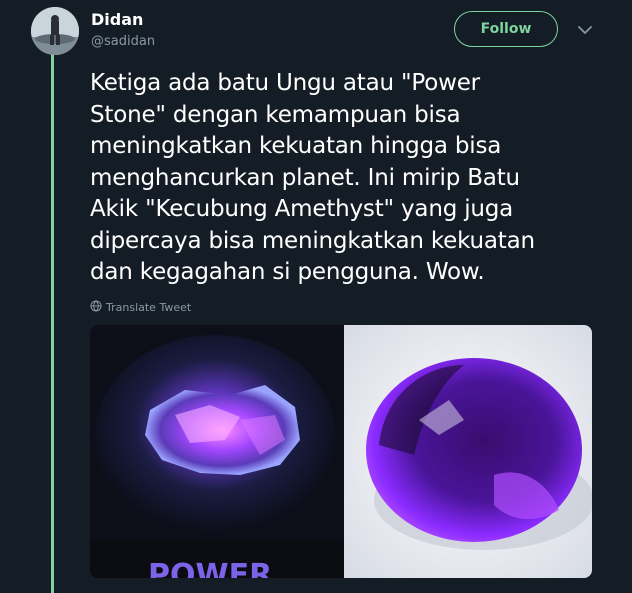 The width and height of the screenshot is (632, 593). What do you see at coordinates (296, 146) in the screenshot?
I see `tweet-text-line: meningkatkan kekuatan hingga bisa` at bounding box center [296, 146].